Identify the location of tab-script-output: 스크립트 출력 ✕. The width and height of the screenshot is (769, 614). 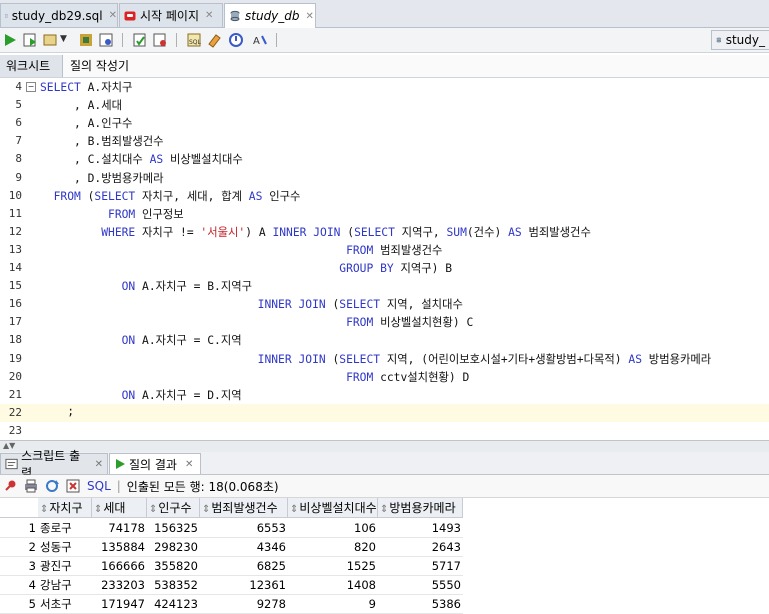
(54, 463).